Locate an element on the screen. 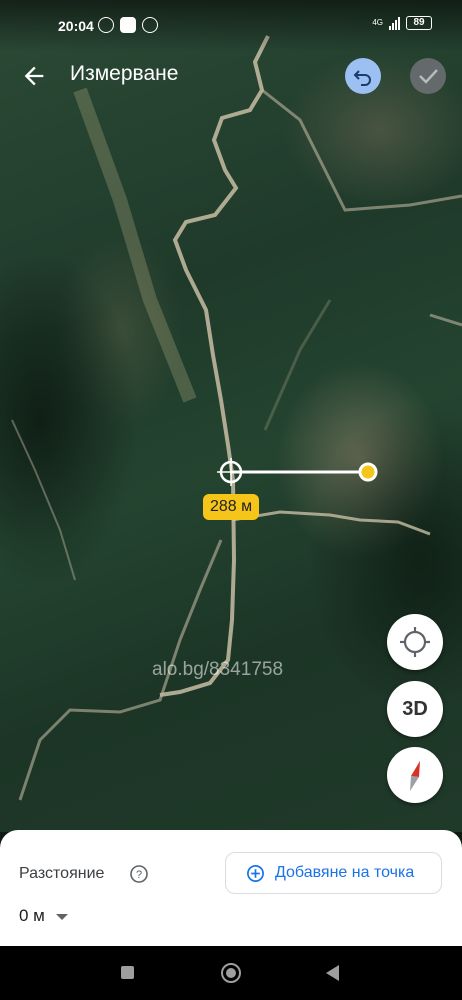 The image size is (462, 1000). compass-icon is located at coordinates (415, 776).